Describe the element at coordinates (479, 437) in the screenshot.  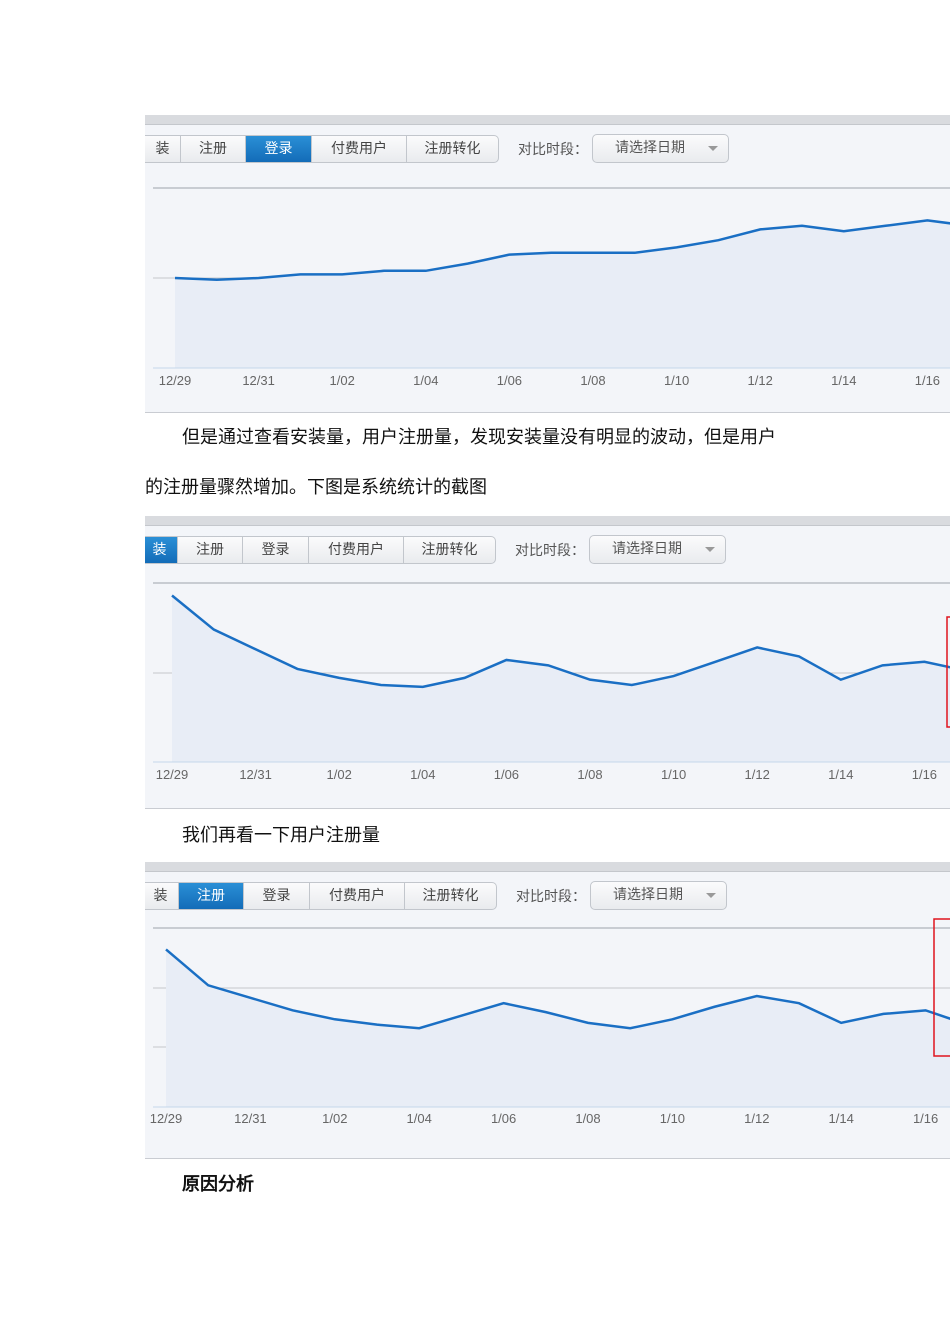
I see `paragraph-line: 但是通过查看安装量，用户注册量，发现安装量没有明显的波动，但是用户` at that location.